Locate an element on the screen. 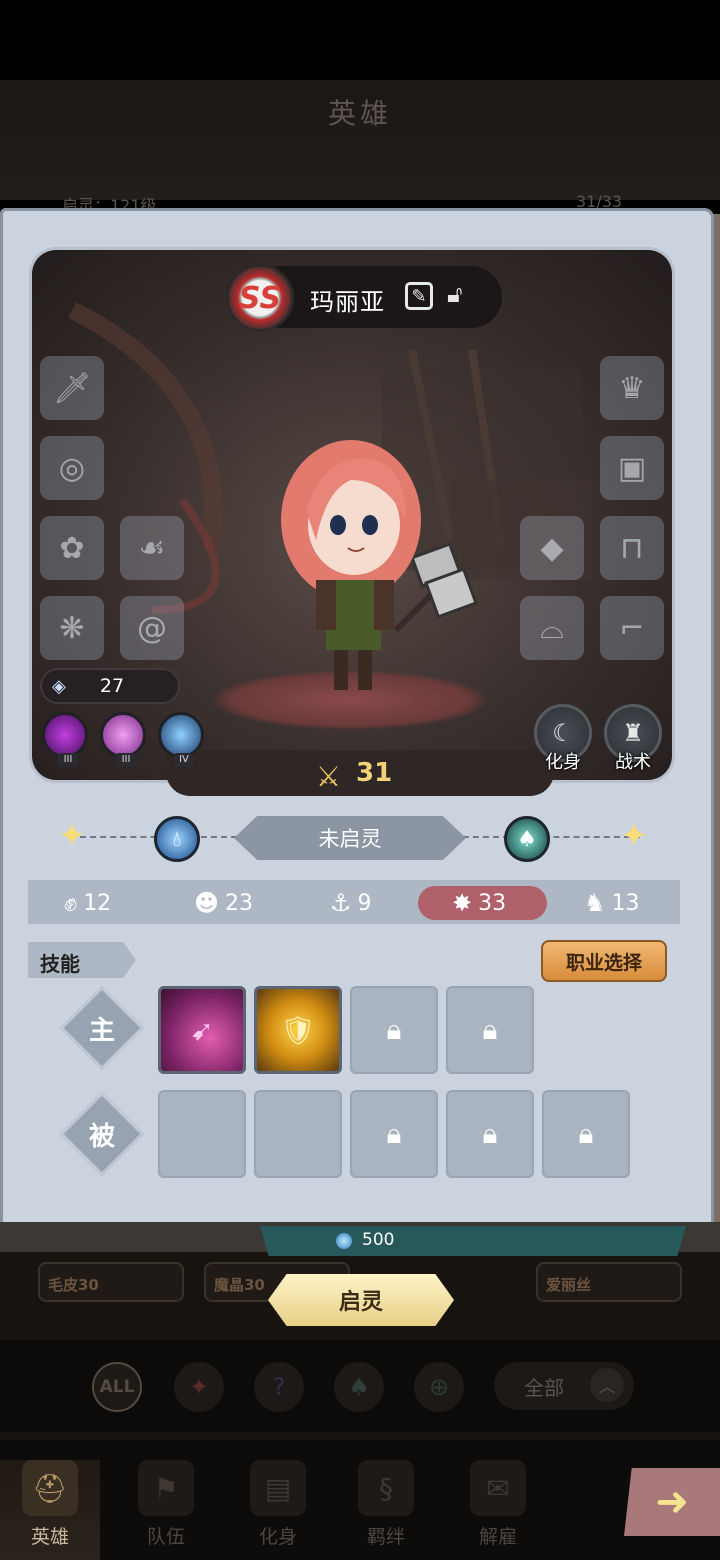  awaken-cost-bar is located at coordinates (473, 1241).